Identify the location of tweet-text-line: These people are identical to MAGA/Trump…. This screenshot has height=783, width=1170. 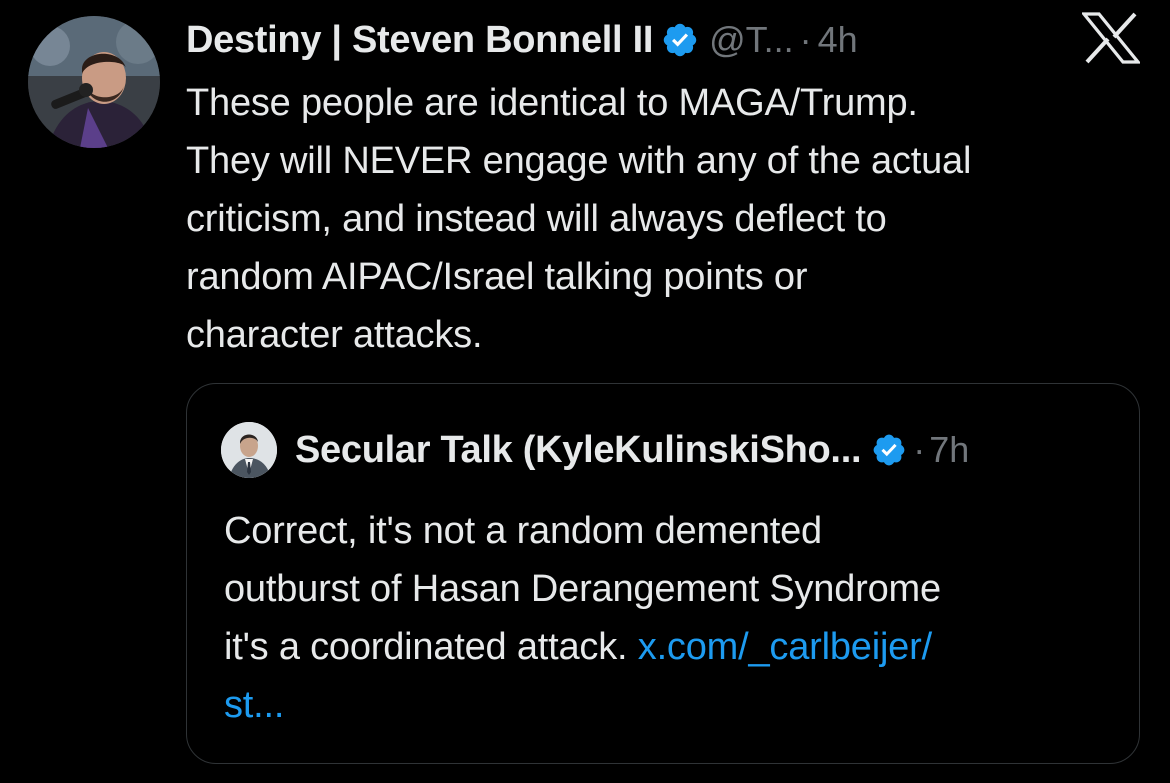
(552, 103).